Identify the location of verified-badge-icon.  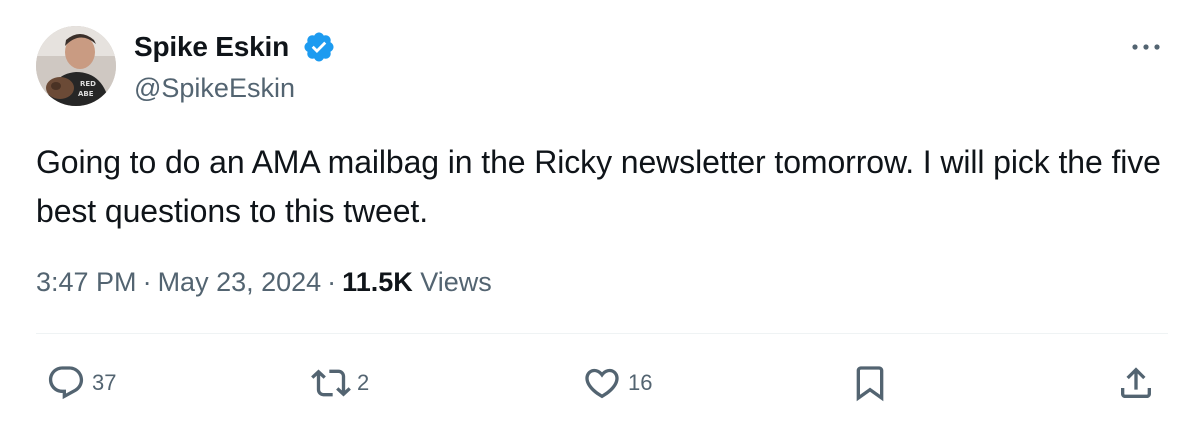
(319, 47).